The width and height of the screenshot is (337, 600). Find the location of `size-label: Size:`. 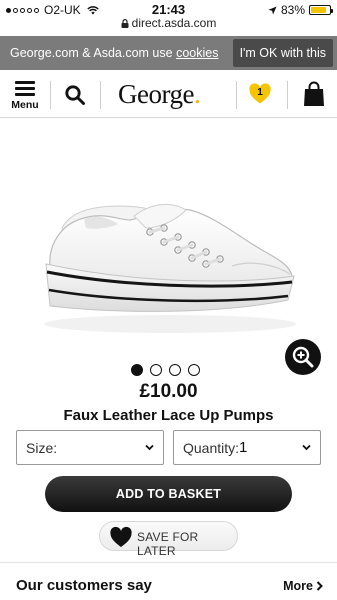

size-label: Size: is located at coordinates (42, 448).